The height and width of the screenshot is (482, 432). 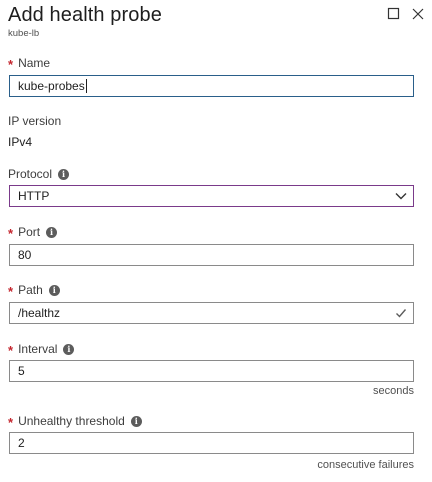 What do you see at coordinates (29, 64) in the screenshot?
I see `name-label: * Name` at bounding box center [29, 64].